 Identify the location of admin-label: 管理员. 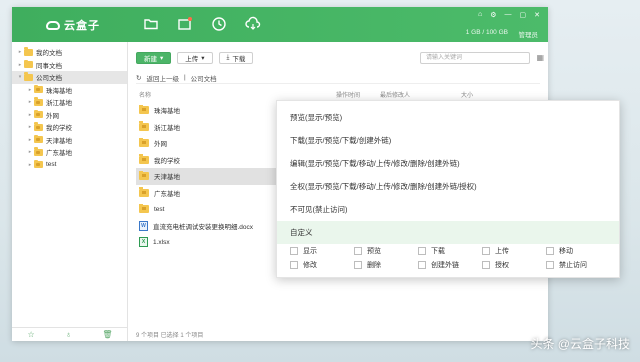
(529, 34).